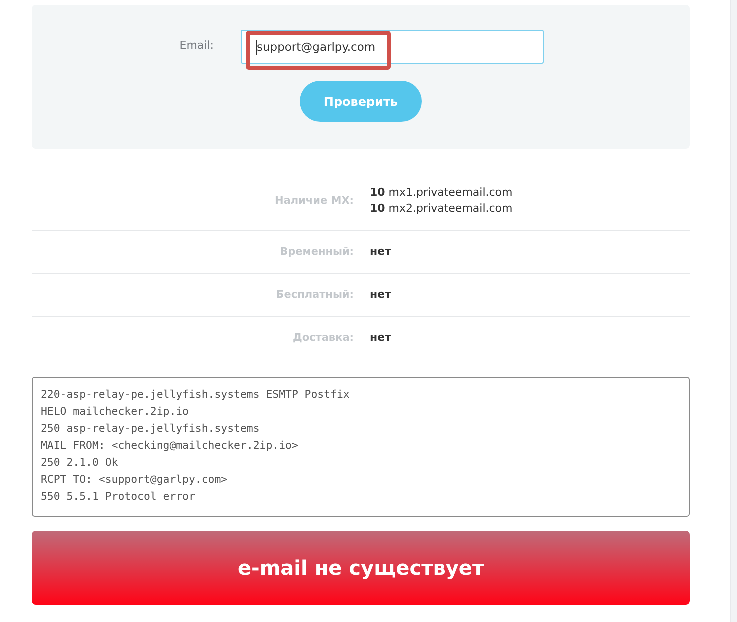 The width and height of the screenshot is (737, 622). I want to click on result-label: Наличие MX:, so click(314, 201).